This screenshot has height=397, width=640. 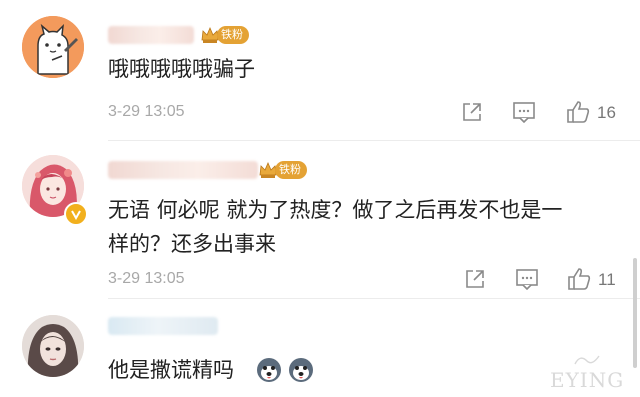 I want to click on watermark-logo: EYING, so click(x=589, y=372).